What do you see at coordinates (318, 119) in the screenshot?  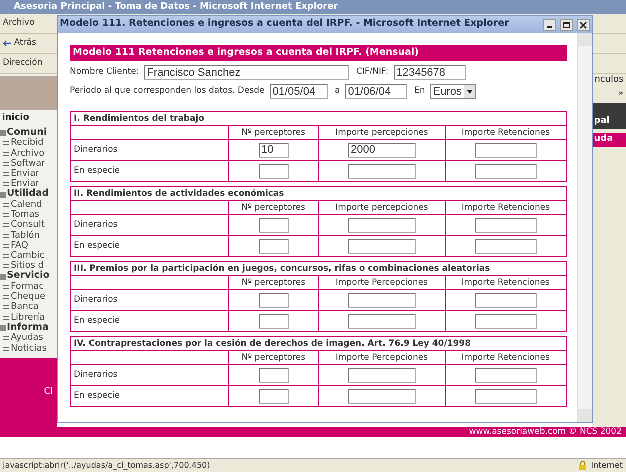 I see `section-title: I. Rendimientos del trabajo` at bounding box center [318, 119].